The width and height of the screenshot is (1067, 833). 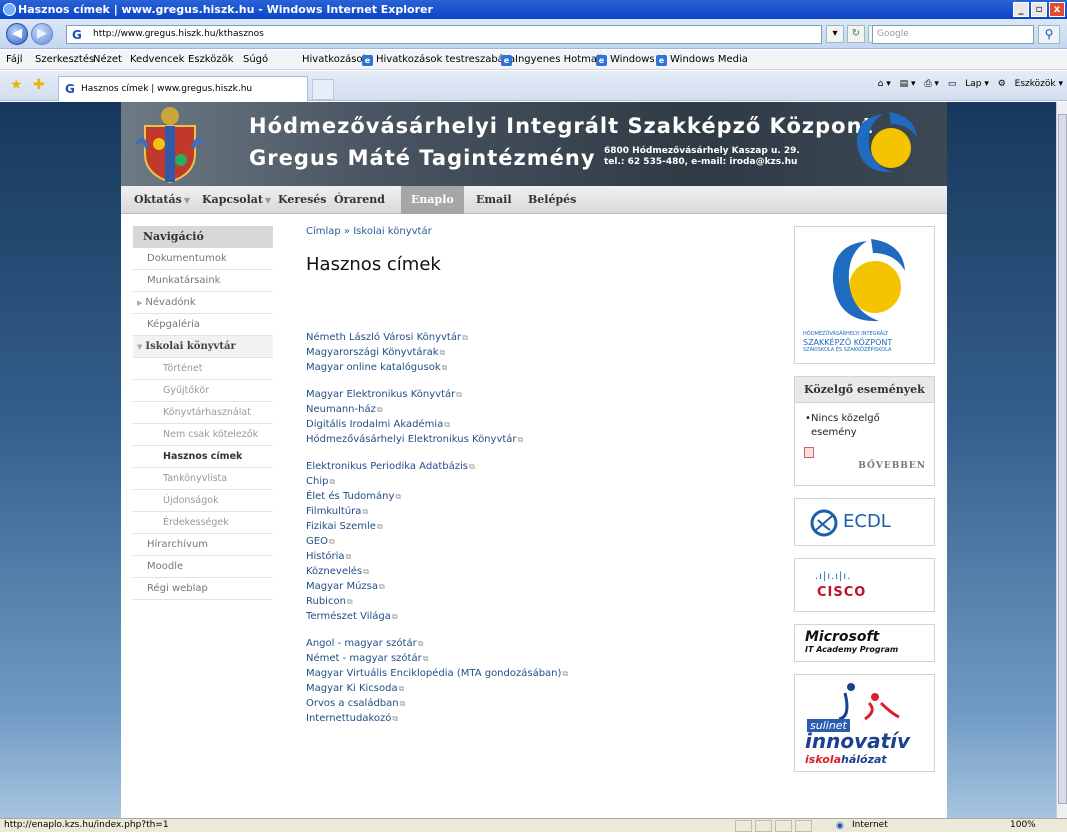 What do you see at coordinates (203, 589) in the screenshot?
I see `sidebar-item-regi-weblap: Régi weblap` at bounding box center [203, 589].